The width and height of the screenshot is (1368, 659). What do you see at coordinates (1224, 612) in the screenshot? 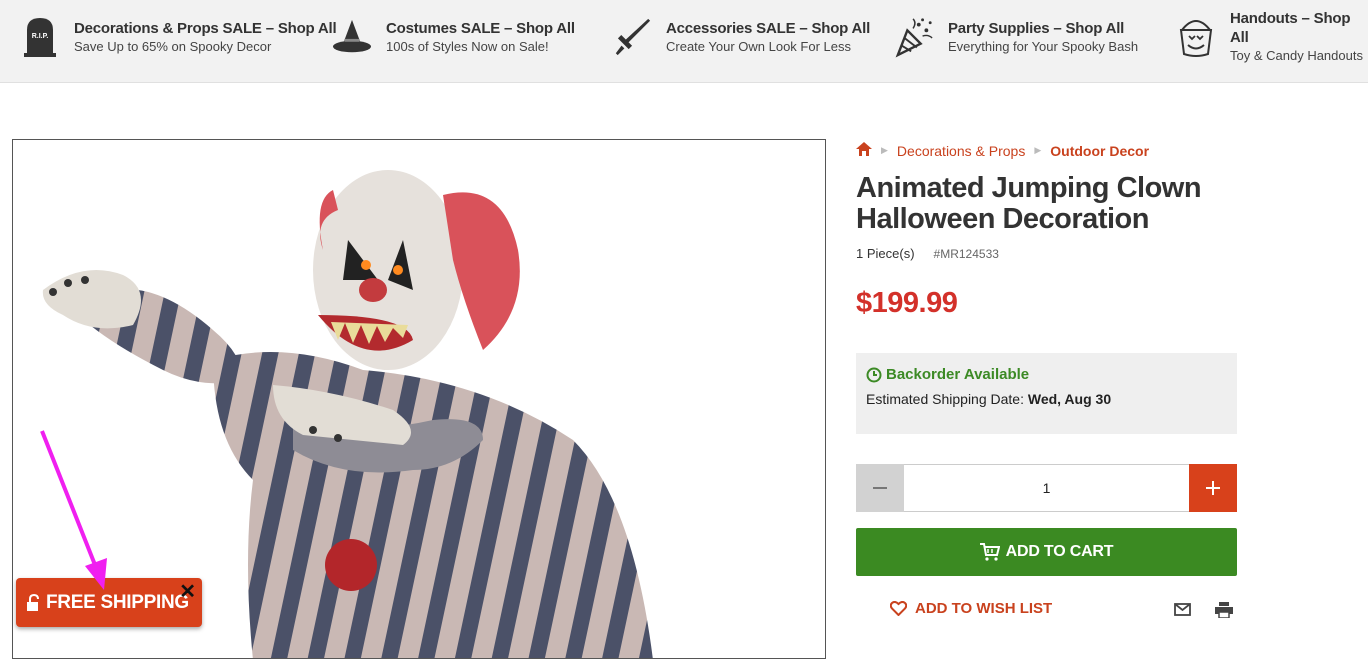
I see `print-icon` at bounding box center [1224, 612].